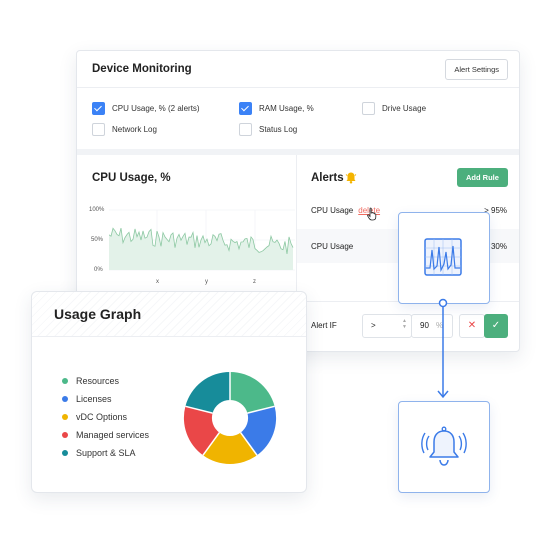 The width and height of the screenshot is (550, 550). I want to click on section-divider-band, so click(298, 152).